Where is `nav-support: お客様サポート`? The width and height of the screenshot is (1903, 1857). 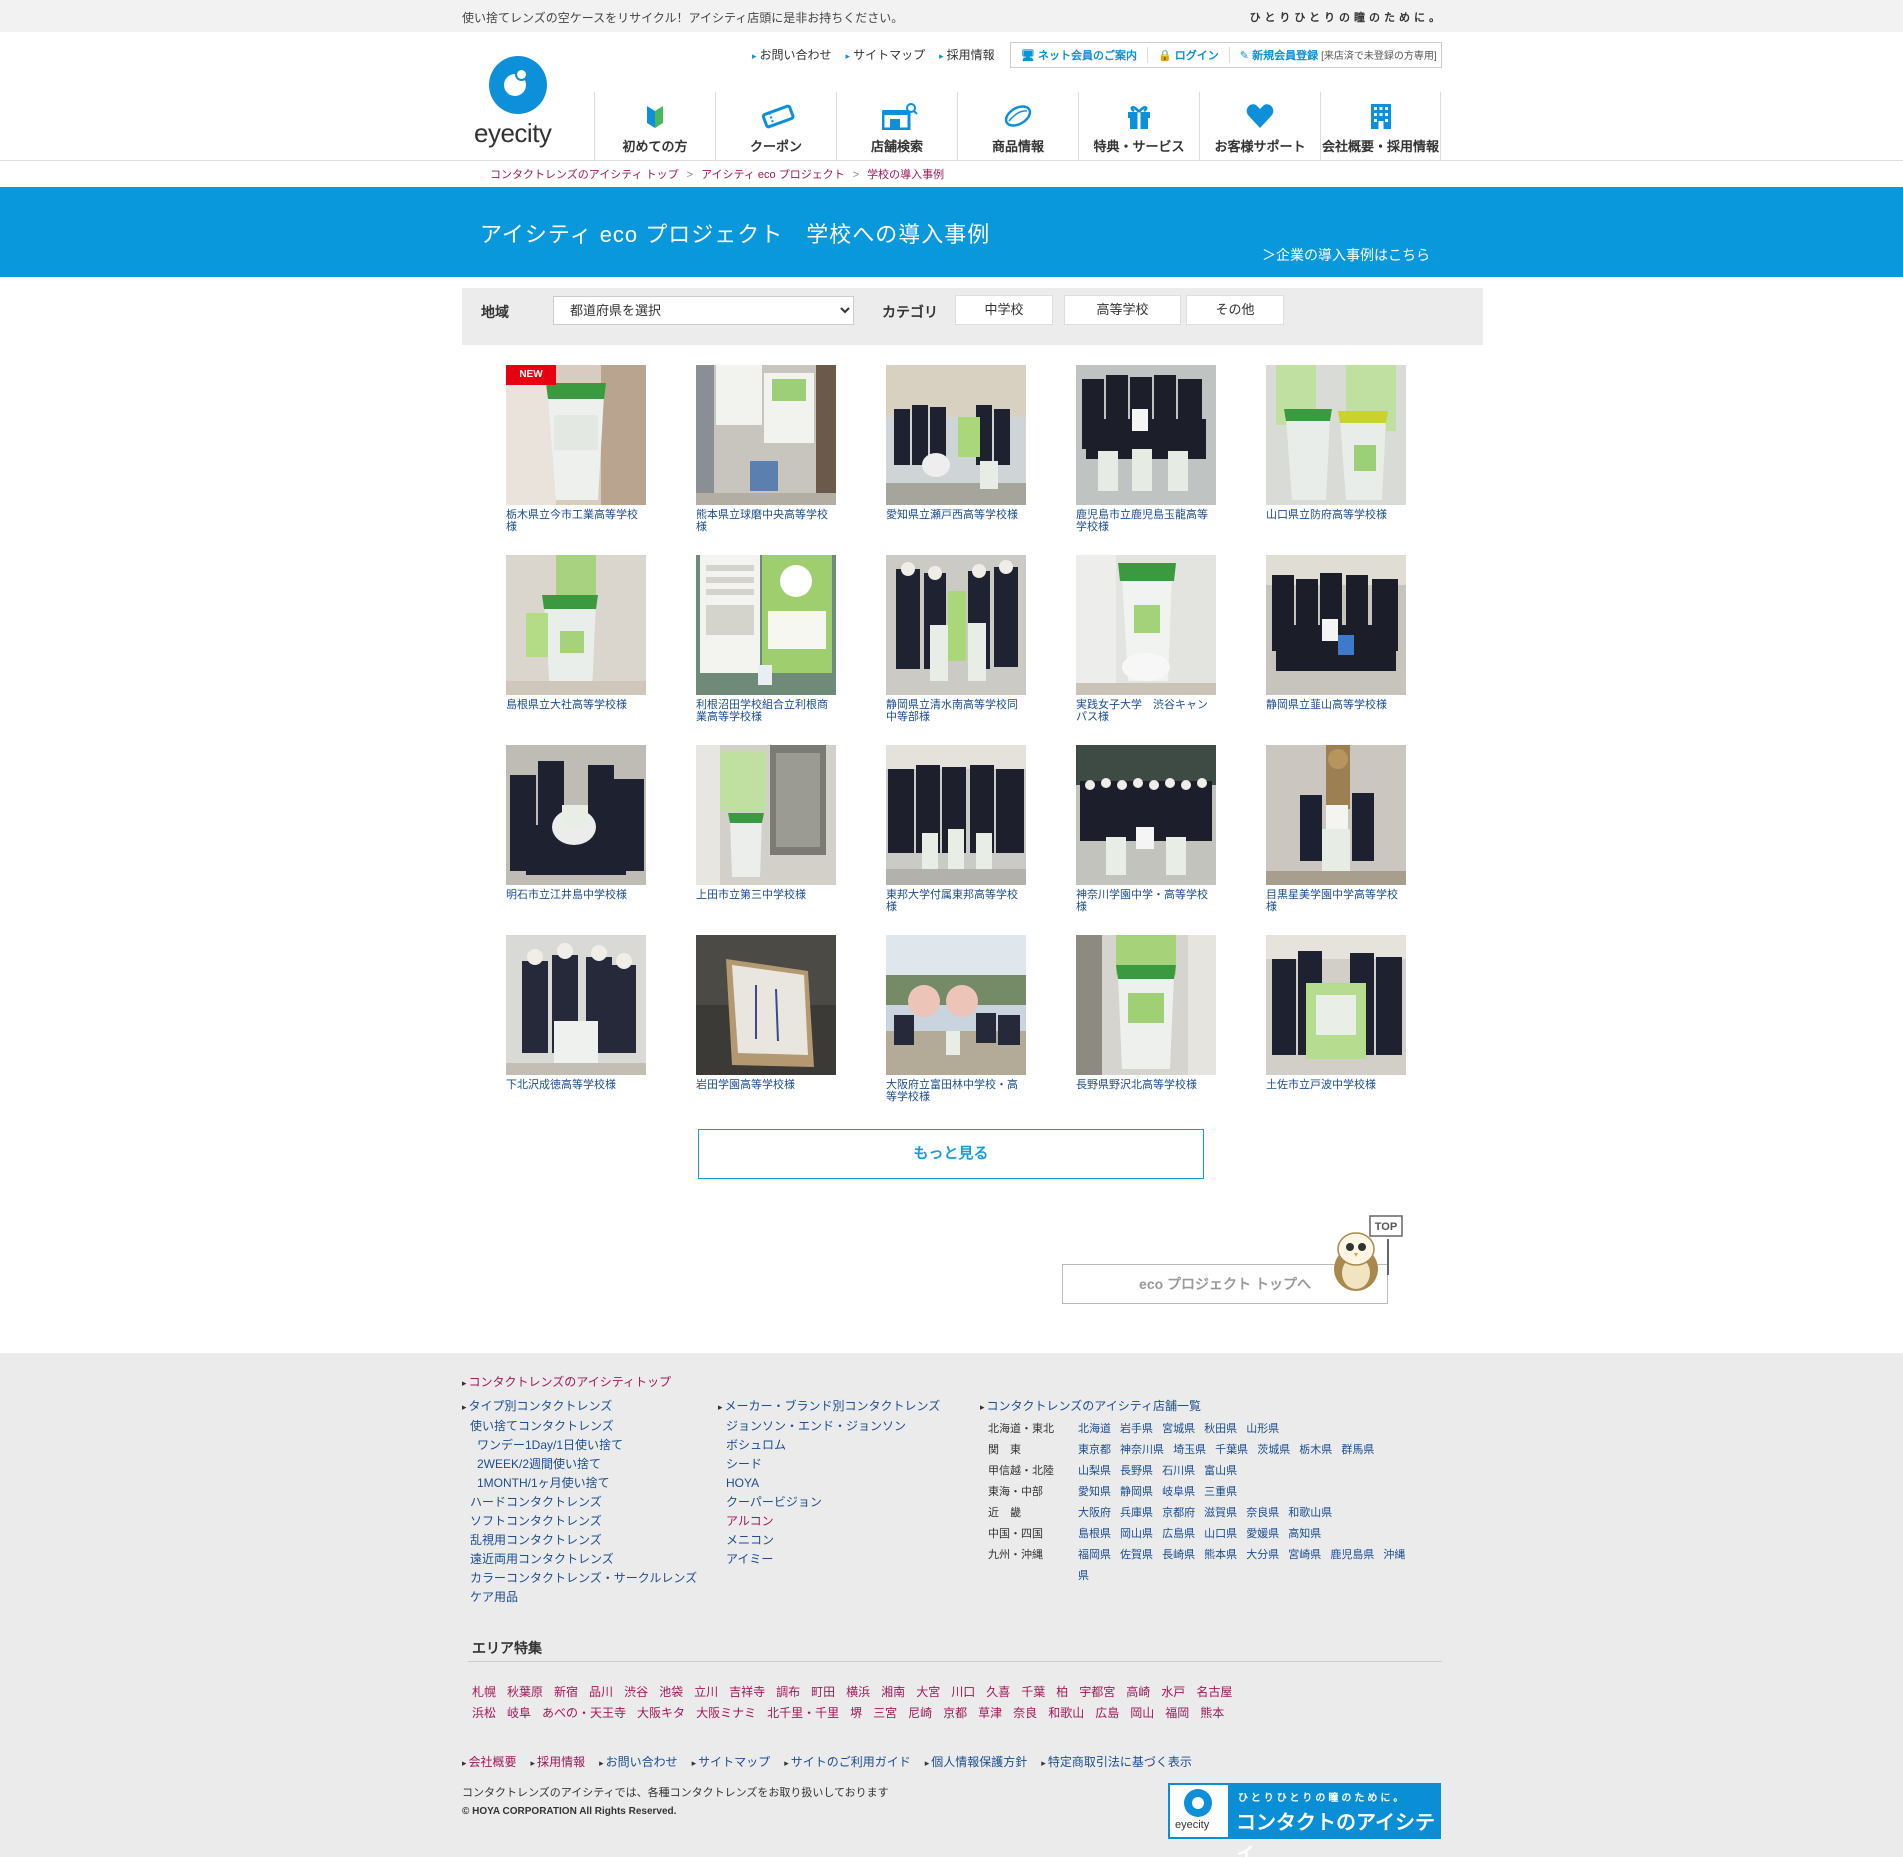
nav-support: お客様サポート is located at coordinates (1259, 126).